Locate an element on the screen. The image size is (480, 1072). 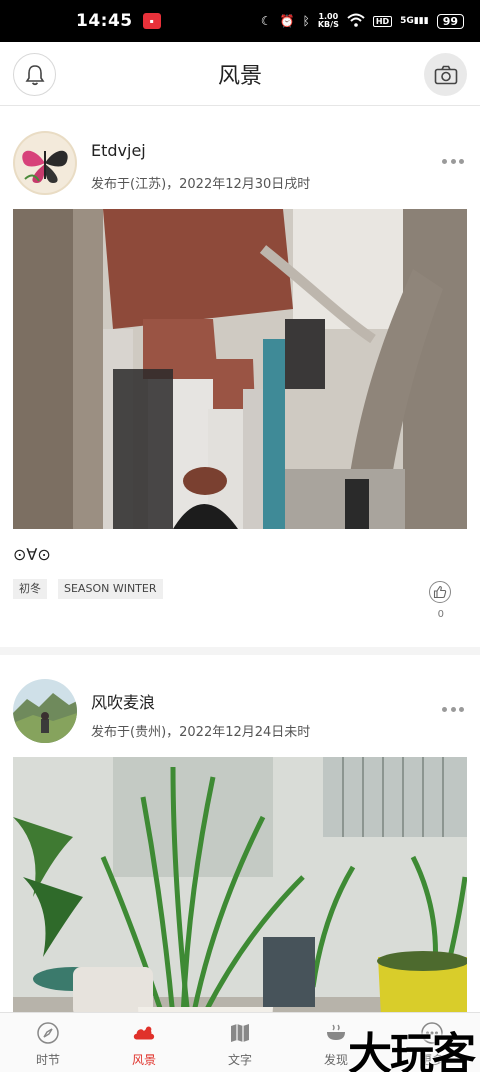
tag-chip: SEASON WINTER is located at coordinates (110, 589).